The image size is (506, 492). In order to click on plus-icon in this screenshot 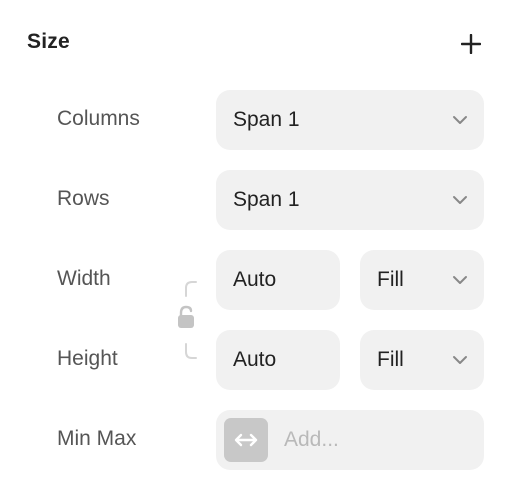, I will do `click(471, 44)`.